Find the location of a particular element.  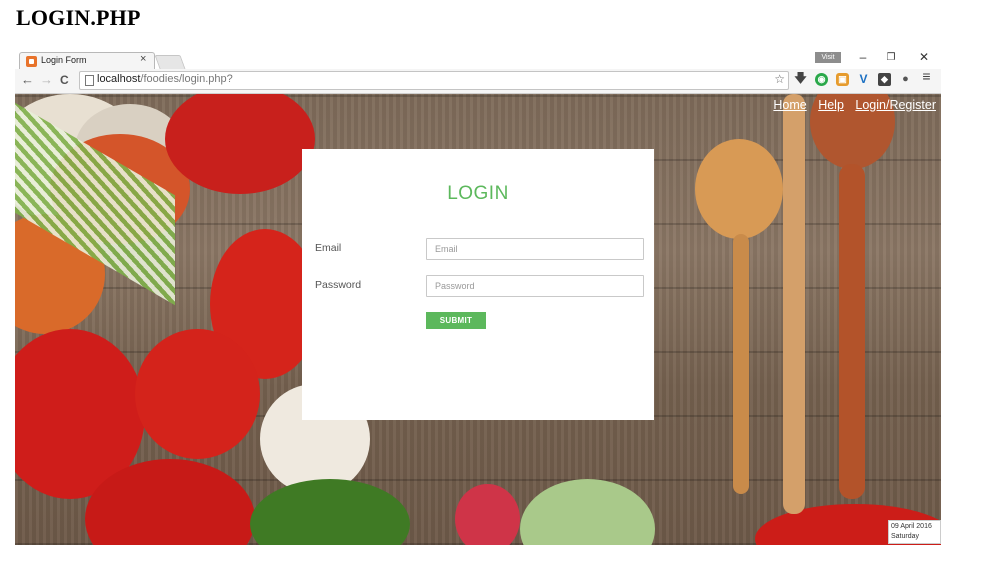

extension-green-icon: ◉ is located at coordinates (821, 79).